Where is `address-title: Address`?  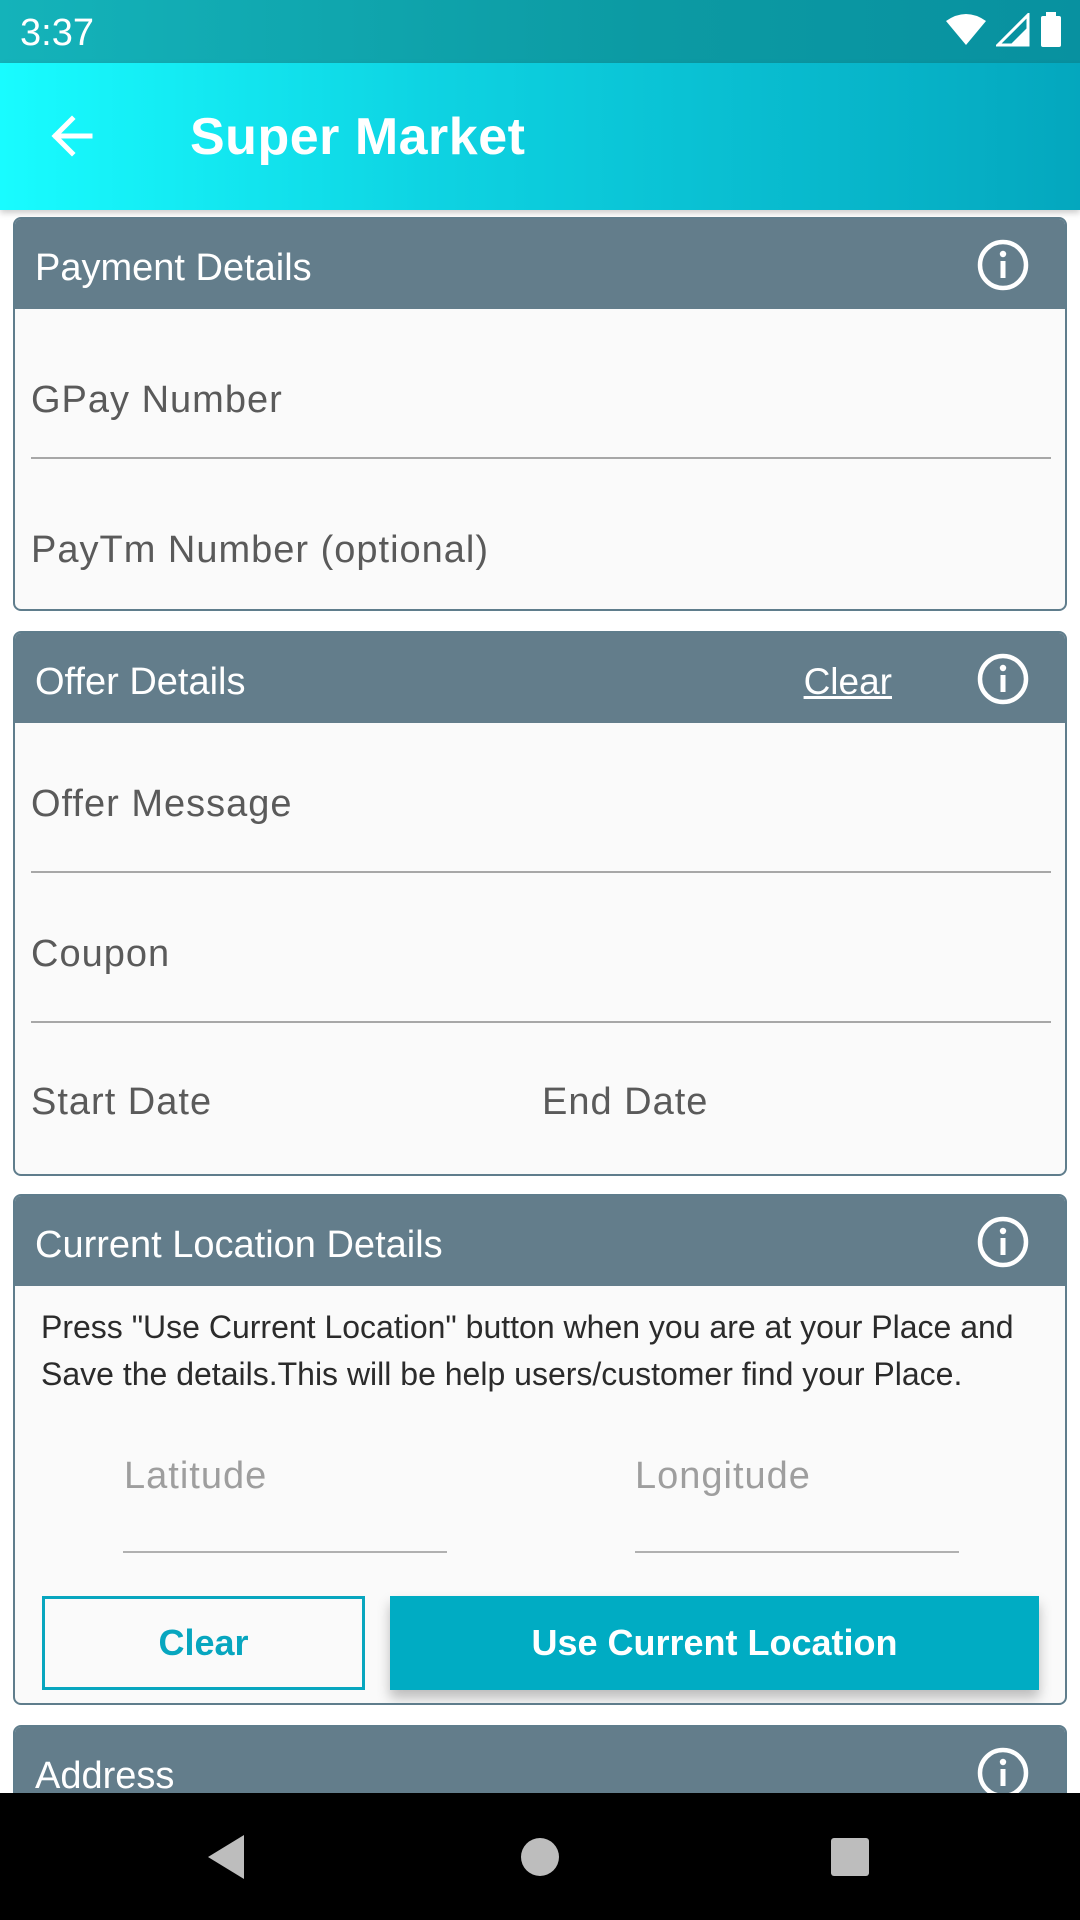 address-title: Address is located at coordinates (105, 1776).